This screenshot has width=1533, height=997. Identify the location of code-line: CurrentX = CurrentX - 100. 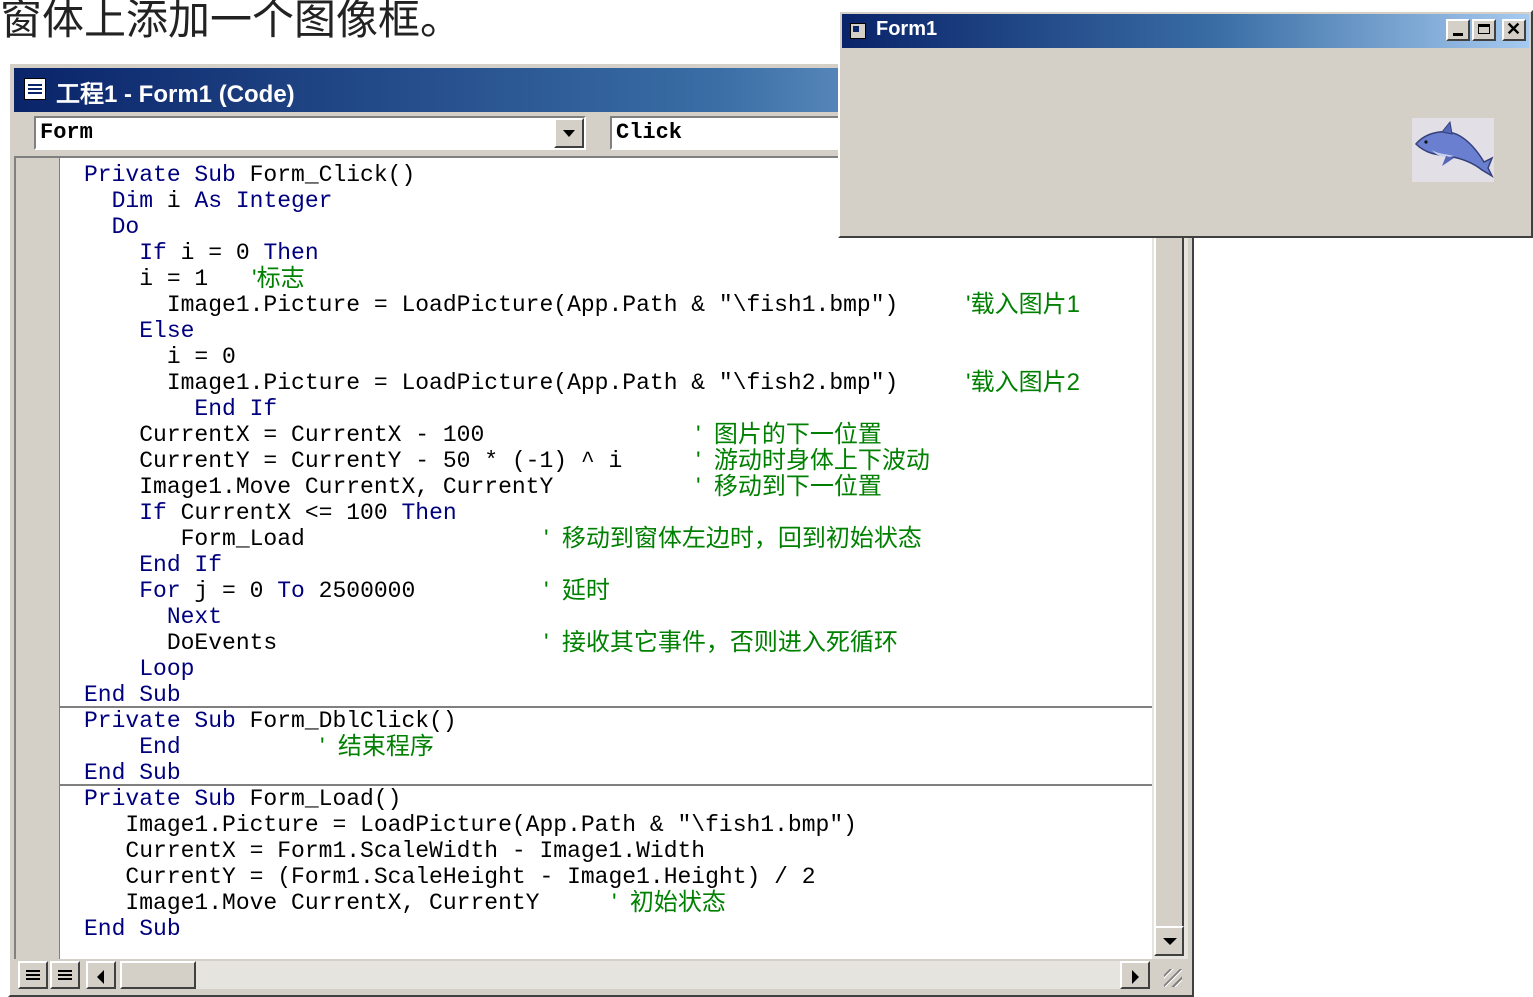
(284, 435).